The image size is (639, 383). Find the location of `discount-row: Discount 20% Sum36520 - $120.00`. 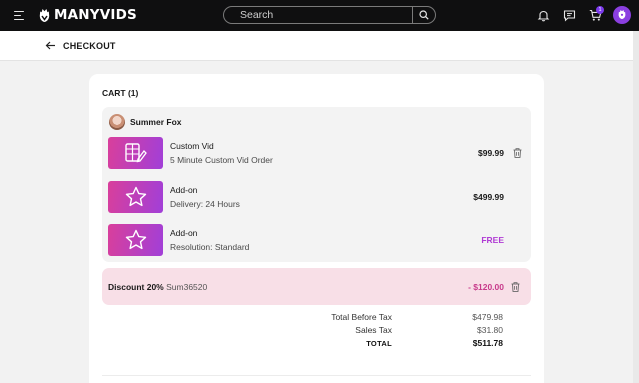

discount-row: Discount 20% Sum36520 - $120.00 is located at coordinates (316, 286).